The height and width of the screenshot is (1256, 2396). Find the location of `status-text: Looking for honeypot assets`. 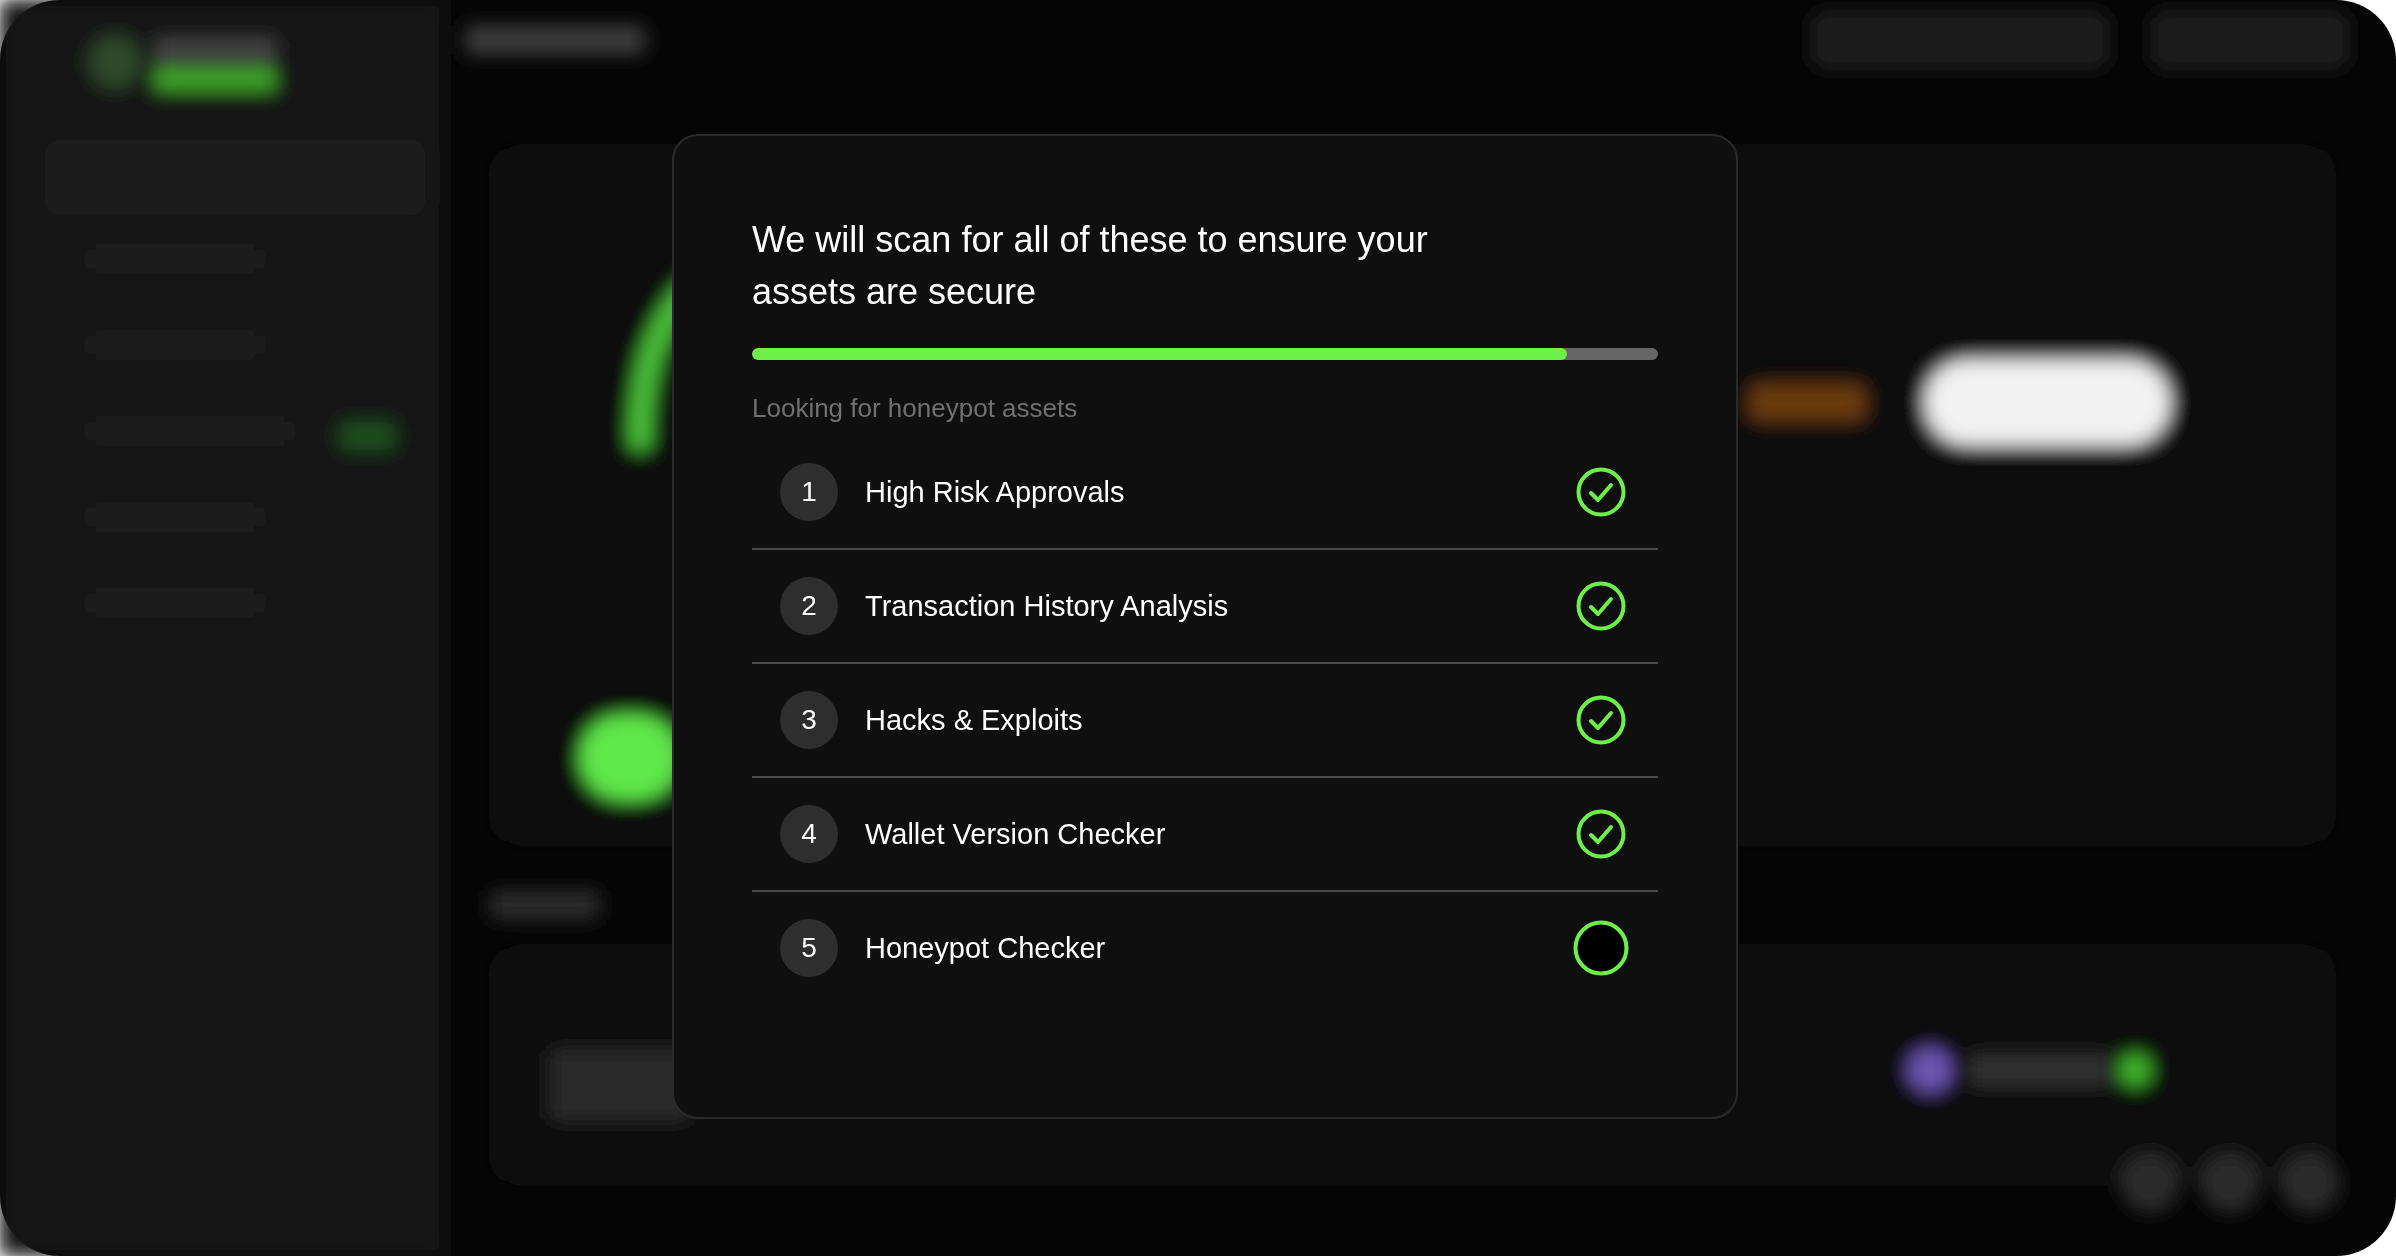

status-text: Looking for honeypot assets is located at coordinates (915, 408).